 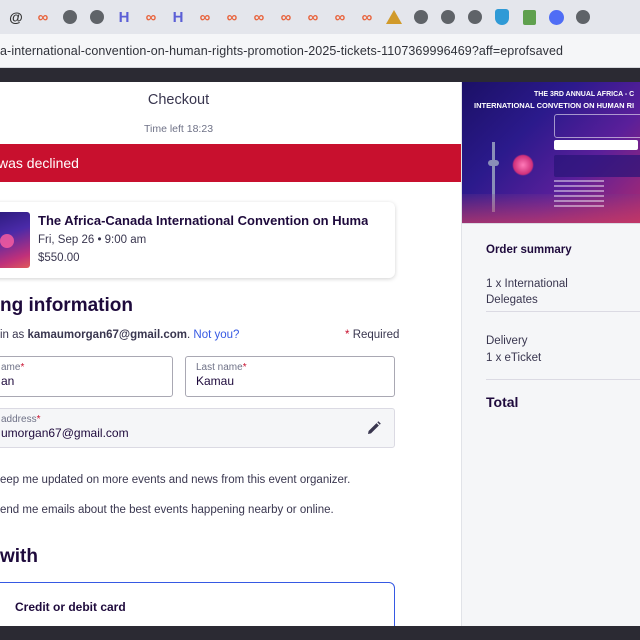 I want to click on banner-flower-shape, so click(x=523, y=165).